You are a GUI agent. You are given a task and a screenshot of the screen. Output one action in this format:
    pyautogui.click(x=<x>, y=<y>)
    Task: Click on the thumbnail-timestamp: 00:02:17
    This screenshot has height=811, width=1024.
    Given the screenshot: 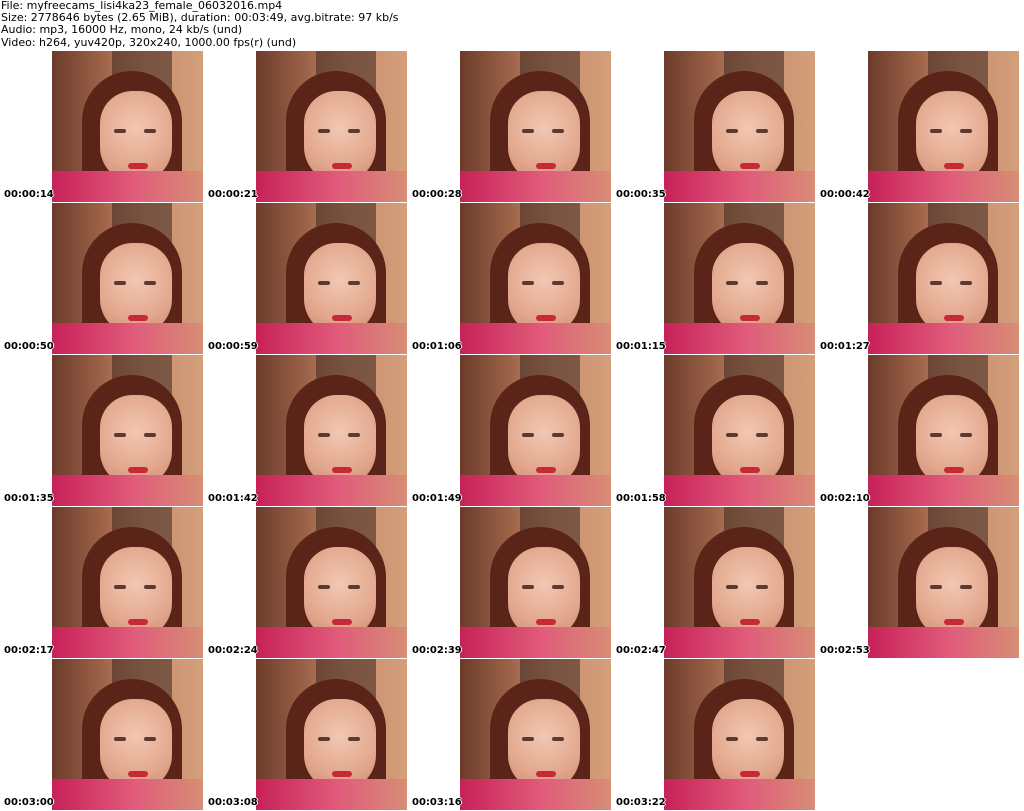 What is the action you would take?
    pyautogui.click(x=29, y=650)
    